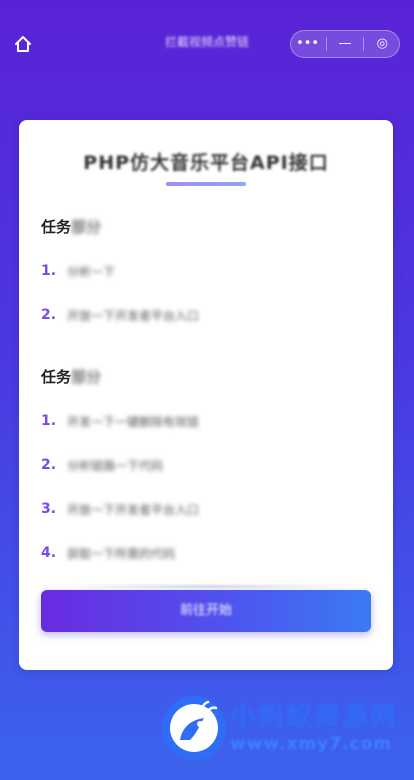 This screenshot has width=414, height=780. I want to click on home-icon, so click(23, 44).